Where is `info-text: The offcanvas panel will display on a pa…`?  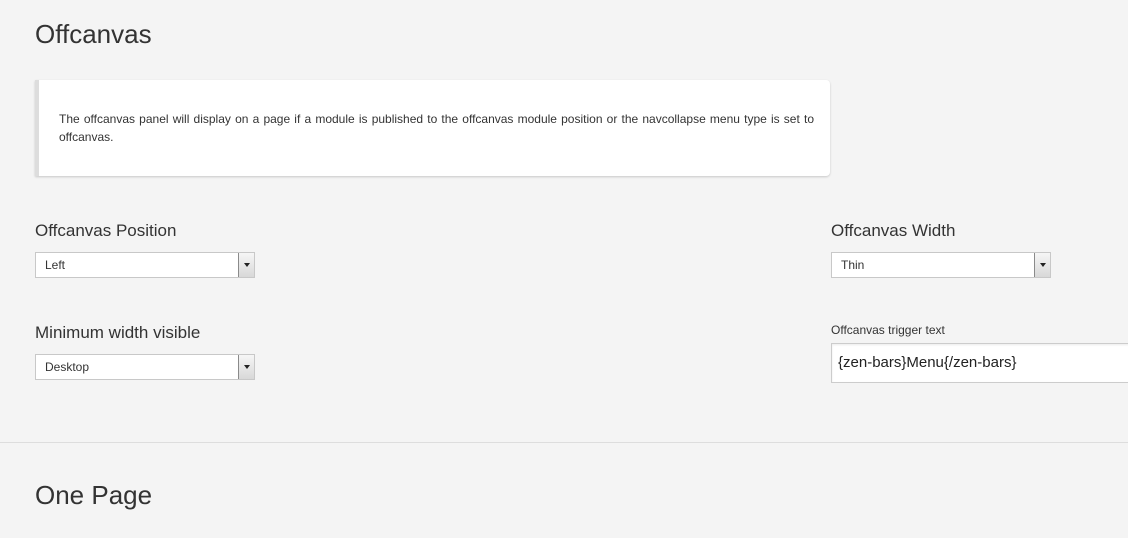
info-text: The offcanvas panel will display on a pa… is located at coordinates (436, 128).